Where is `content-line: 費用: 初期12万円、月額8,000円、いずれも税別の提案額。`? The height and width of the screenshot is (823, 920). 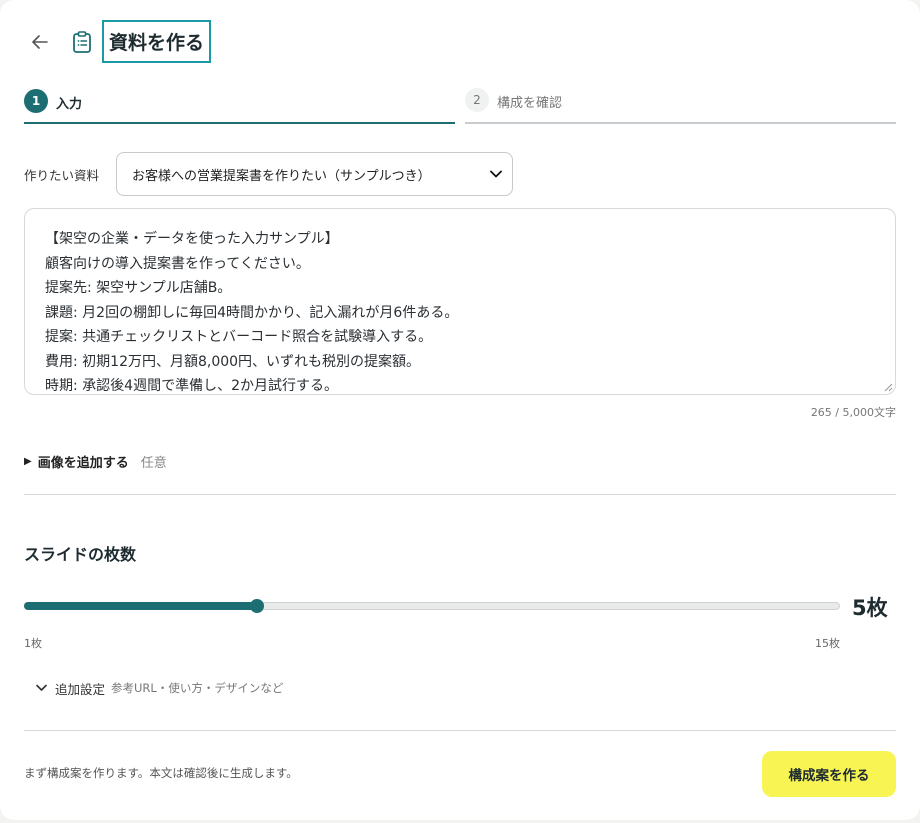
content-line: 費用: 初期12万円、月額8,000円、いずれも税別の提案額。 is located at coordinates (233, 361).